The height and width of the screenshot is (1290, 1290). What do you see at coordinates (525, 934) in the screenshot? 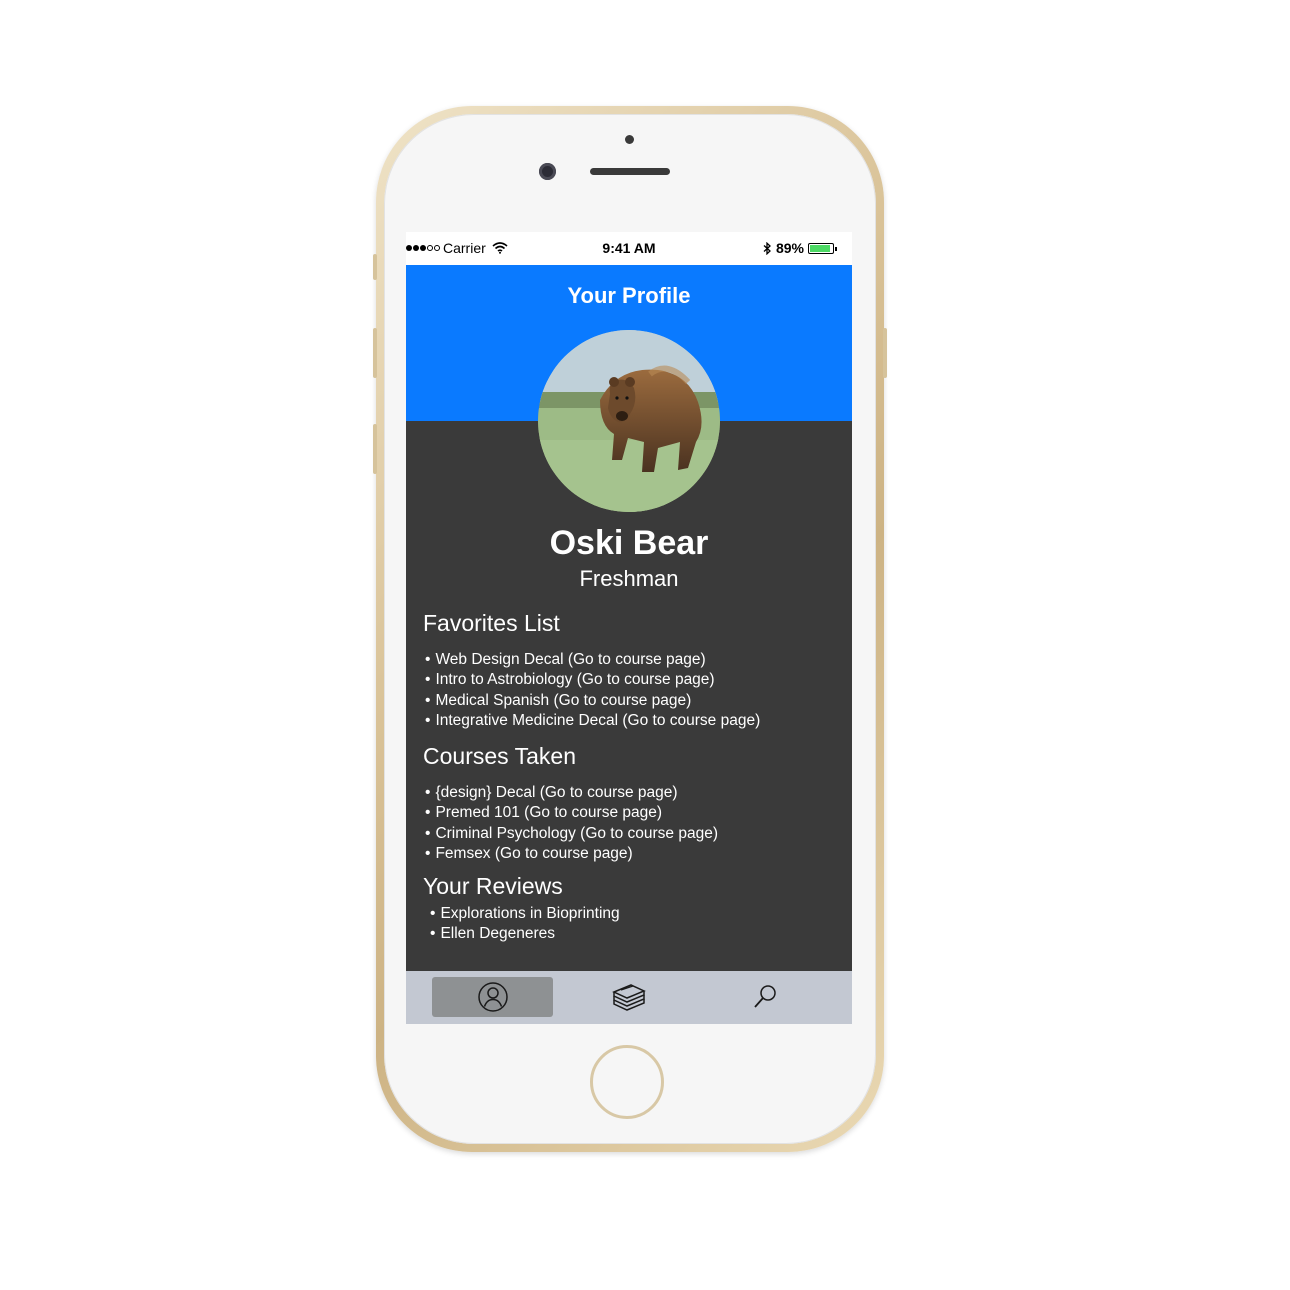
I see `list-item: Ellen Degeneres` at bounding box center [525, 934].